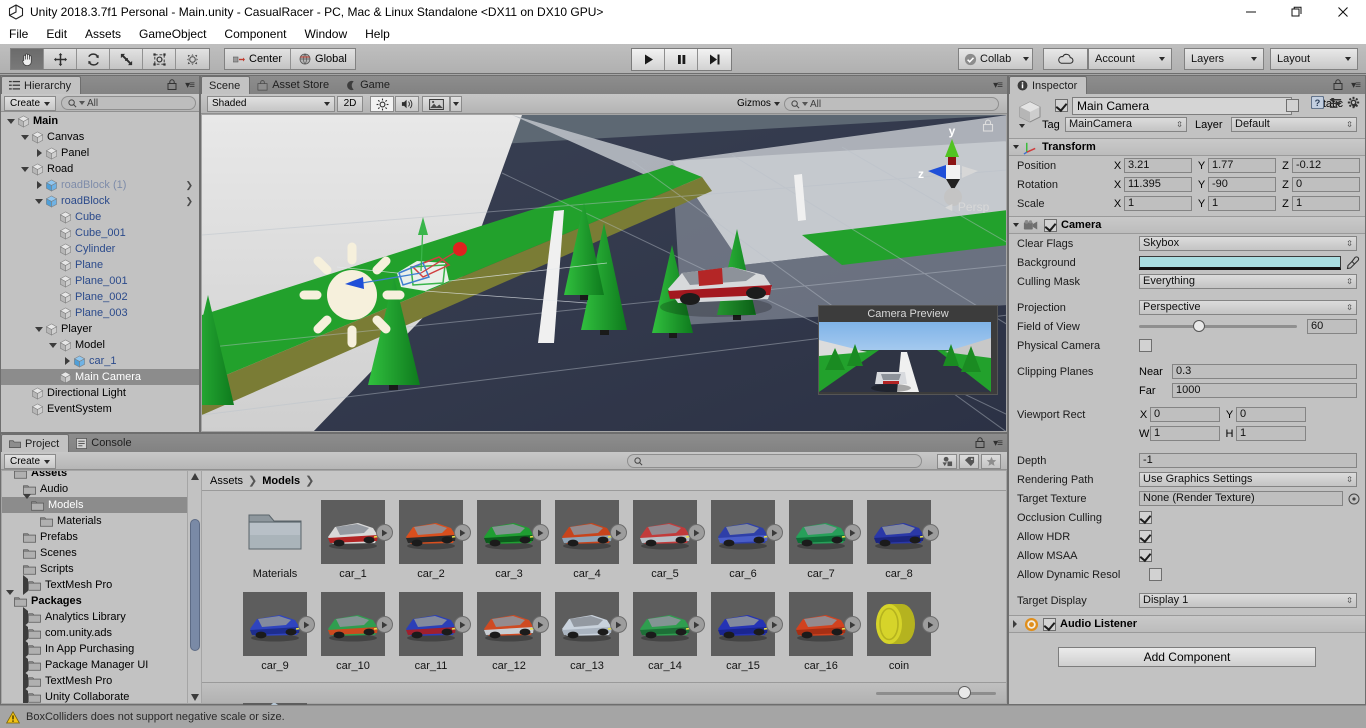 This screenshot has width=1366, height=728. Describe the element at coordinates (100, 345) in the screenshot. I see `hierarchy-item-model: Model` at that location.